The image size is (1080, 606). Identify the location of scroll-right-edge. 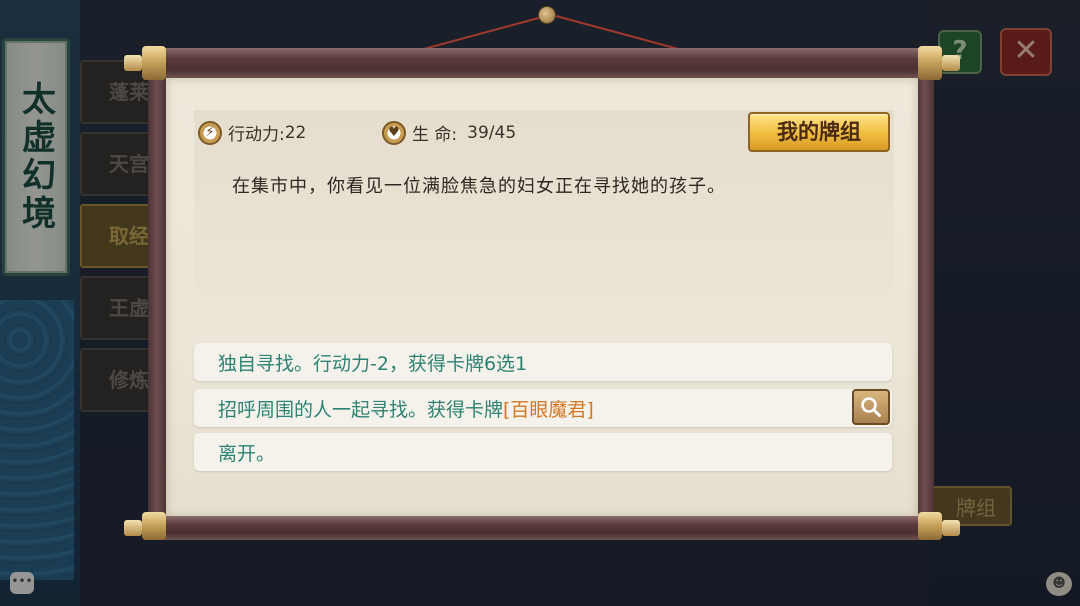
(925, 299).